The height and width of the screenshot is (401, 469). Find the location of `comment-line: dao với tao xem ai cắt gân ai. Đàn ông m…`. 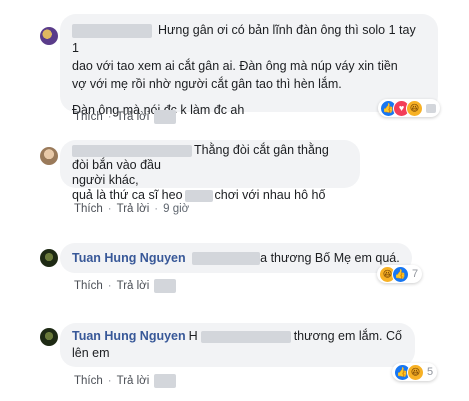

comment-line: dao với tao xem ai cắt gân ai. Đàn ông m… is located at coordinates (235, 66).